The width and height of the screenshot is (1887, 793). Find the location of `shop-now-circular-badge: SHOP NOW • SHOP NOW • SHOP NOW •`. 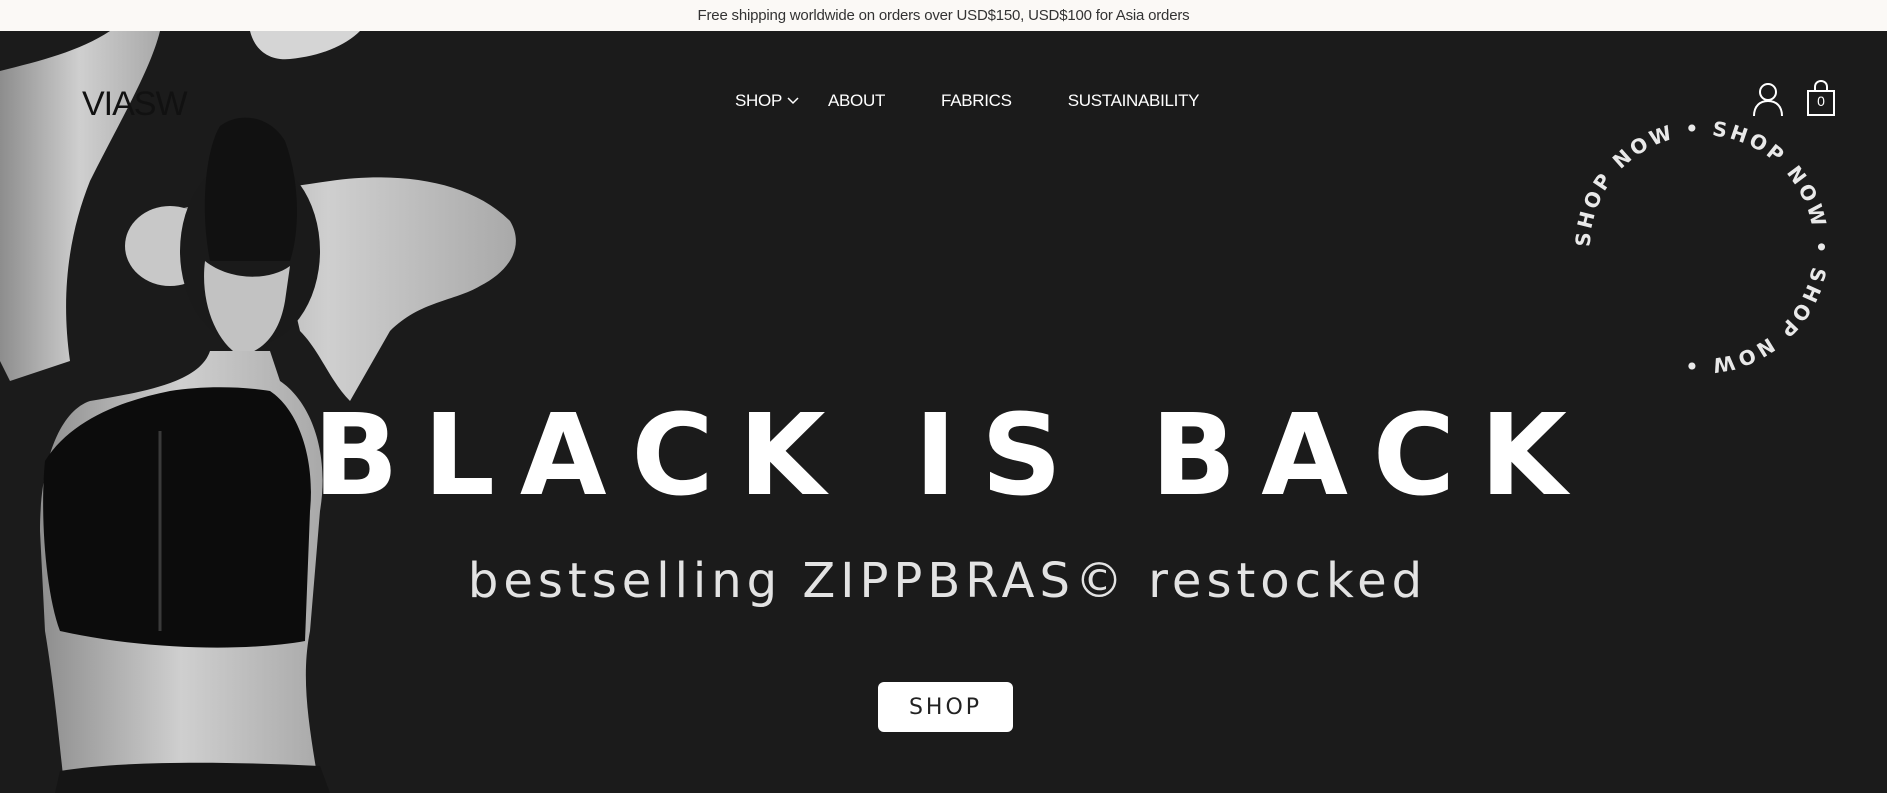

shop-now-circular-badge: SHOP NOW • SHOP NOW • SHOP NOW • is located at coordinates (1702, 247).